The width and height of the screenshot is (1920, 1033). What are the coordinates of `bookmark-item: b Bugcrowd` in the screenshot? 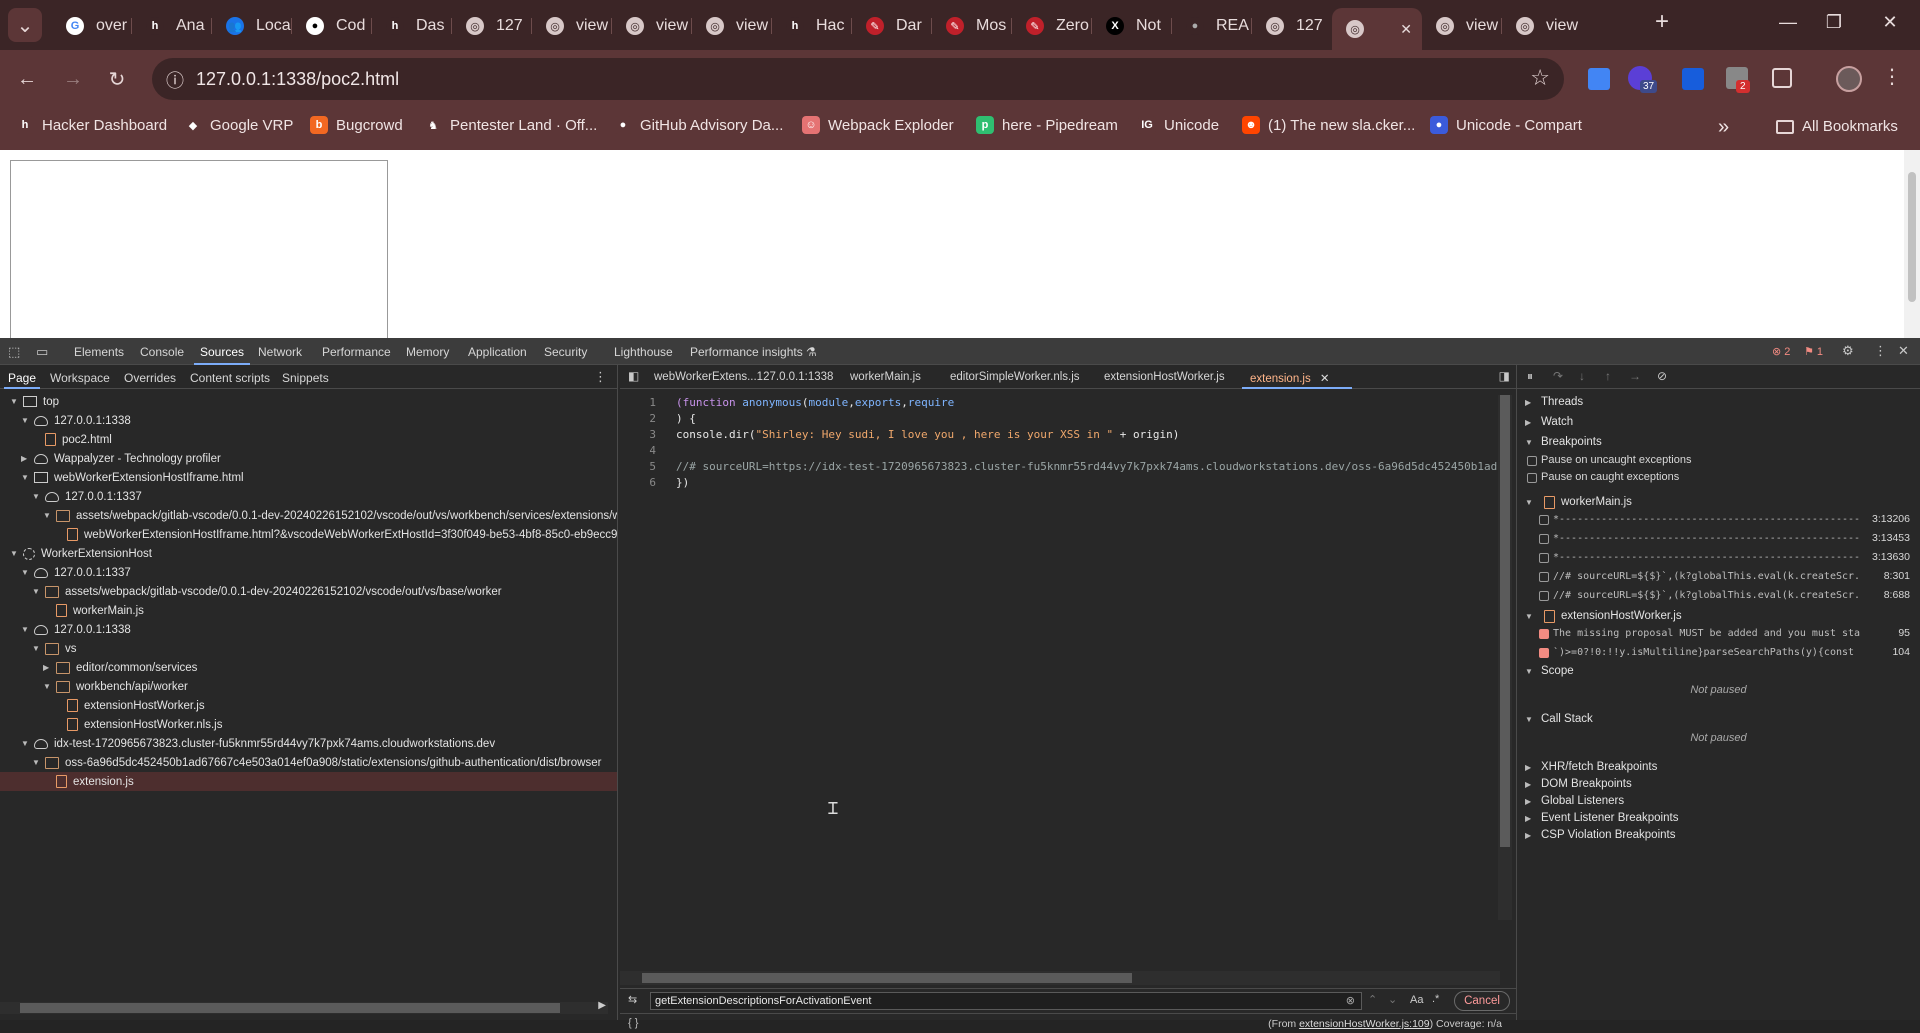 It's located at (356, 125).